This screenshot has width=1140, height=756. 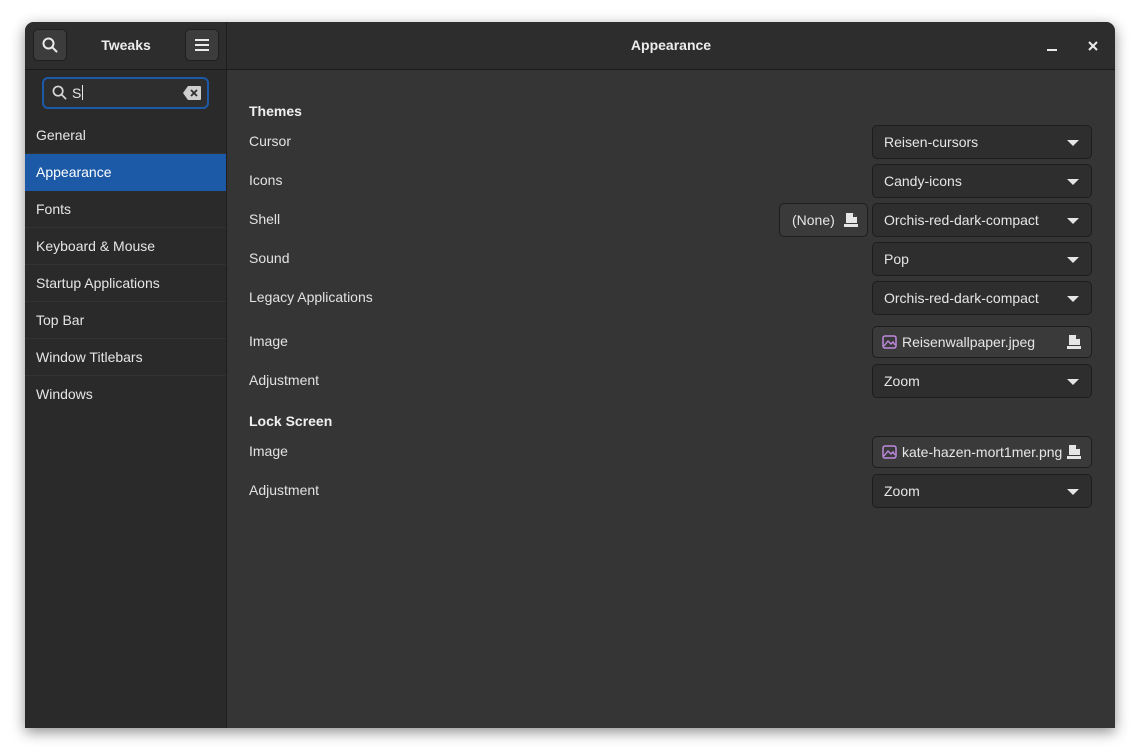 I want to click on cursor-label: Cursor, so click(x=270, y=141).